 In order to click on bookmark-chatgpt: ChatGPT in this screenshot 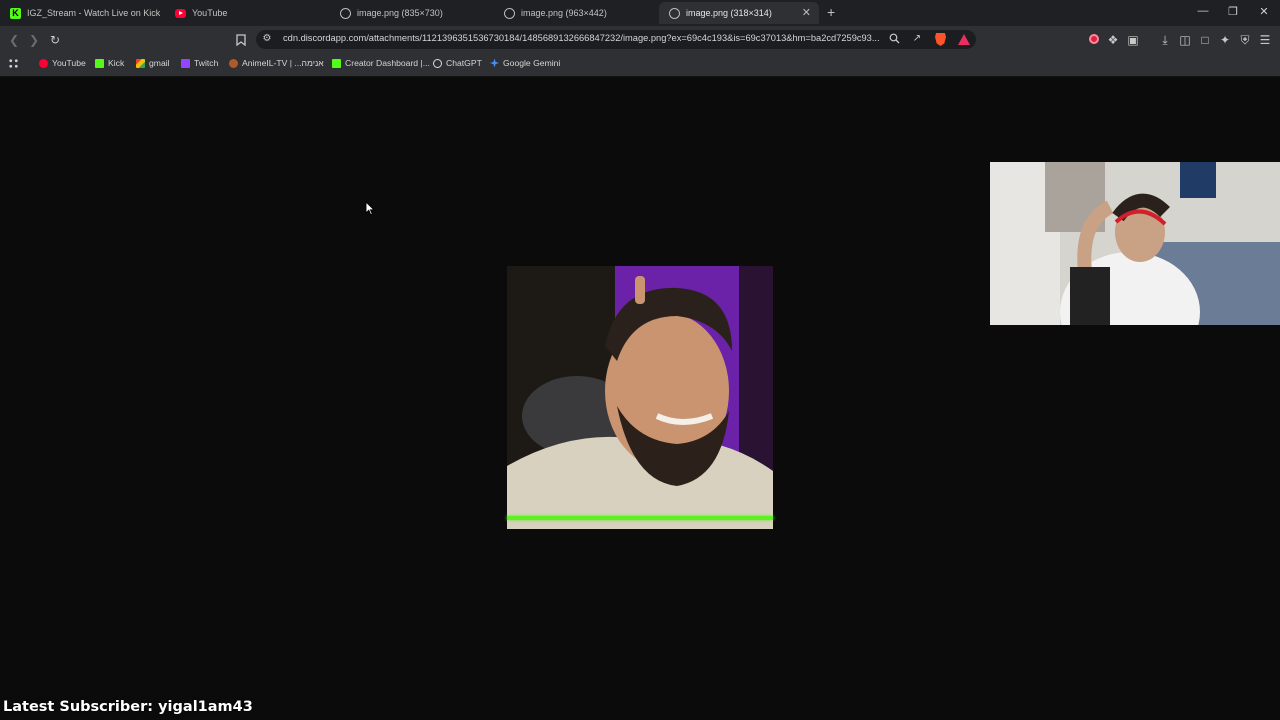, I will do `click(457, 63)`.